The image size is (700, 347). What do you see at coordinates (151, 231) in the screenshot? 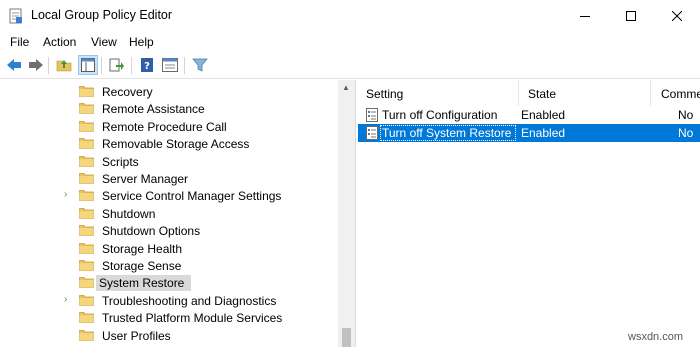
I see `tree-item-label: Shutdown Options` at bounding box center [151, 231].